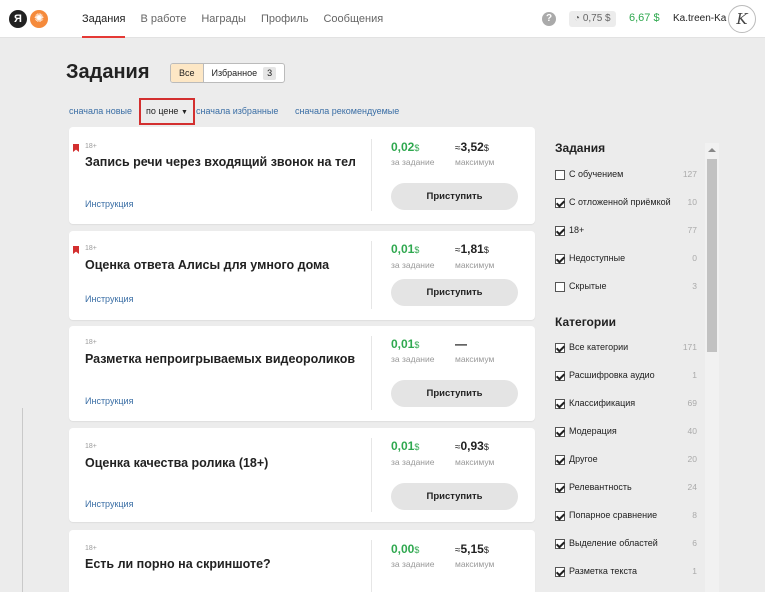 The image size is (765, 592). What do you see at coordinates (234, 73) in the screenshot?
I see `filter-favorites-label: Избранное` at bounding box center [234, 73].